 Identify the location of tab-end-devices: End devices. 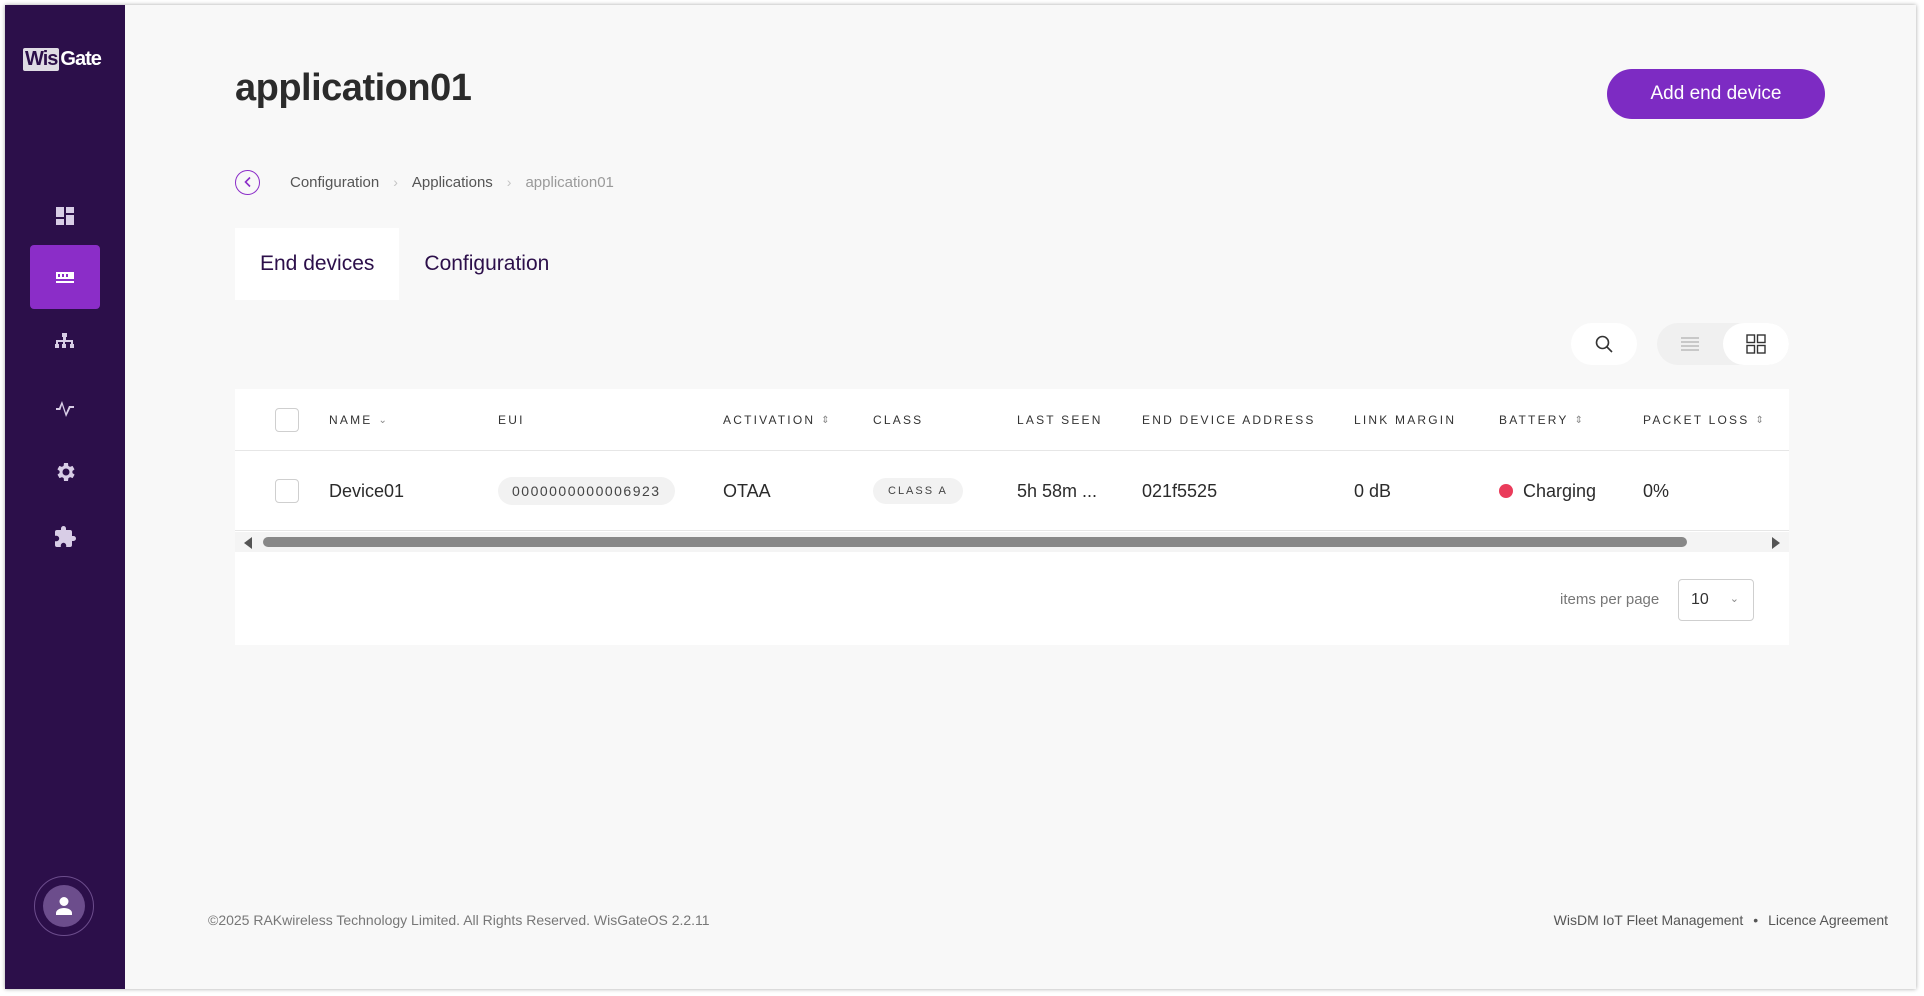
(317, 264).